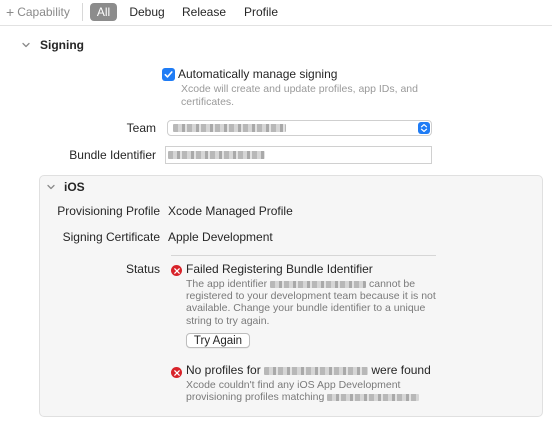  What do you see at coordinates (103, 12) in the screenshot?
I see `tab-all: All` at bounding box center [103, 12].